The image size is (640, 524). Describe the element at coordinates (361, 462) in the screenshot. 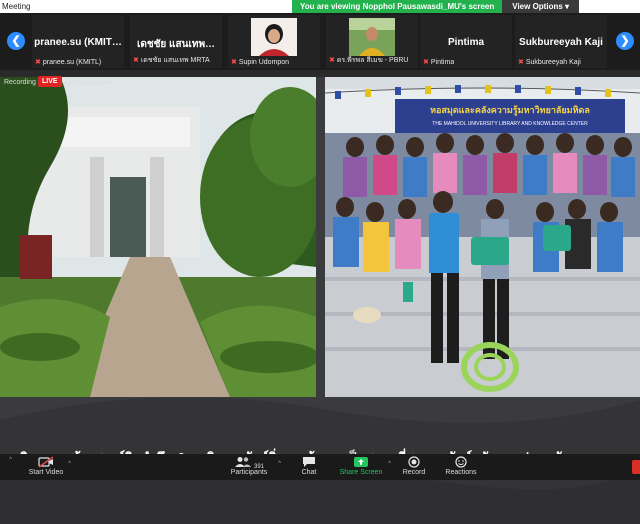

I see `share-screen-icon` at that location.